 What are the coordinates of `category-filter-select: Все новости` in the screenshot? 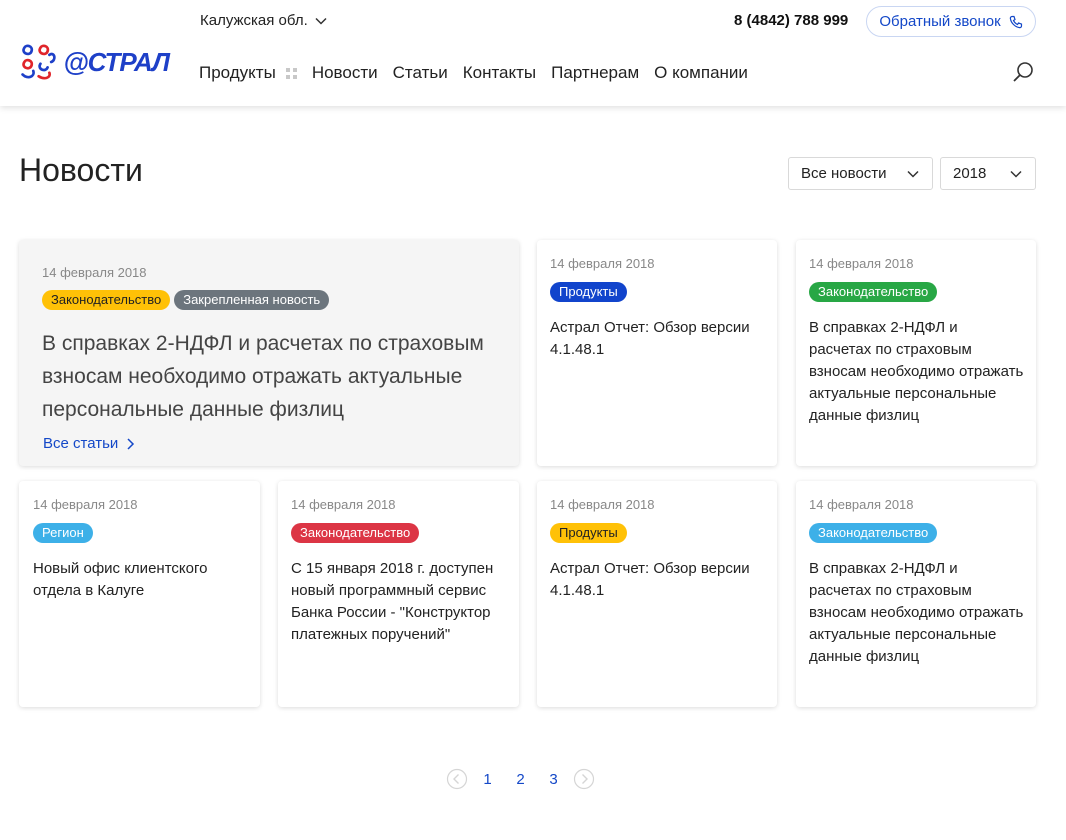 It's located at (860, 173).